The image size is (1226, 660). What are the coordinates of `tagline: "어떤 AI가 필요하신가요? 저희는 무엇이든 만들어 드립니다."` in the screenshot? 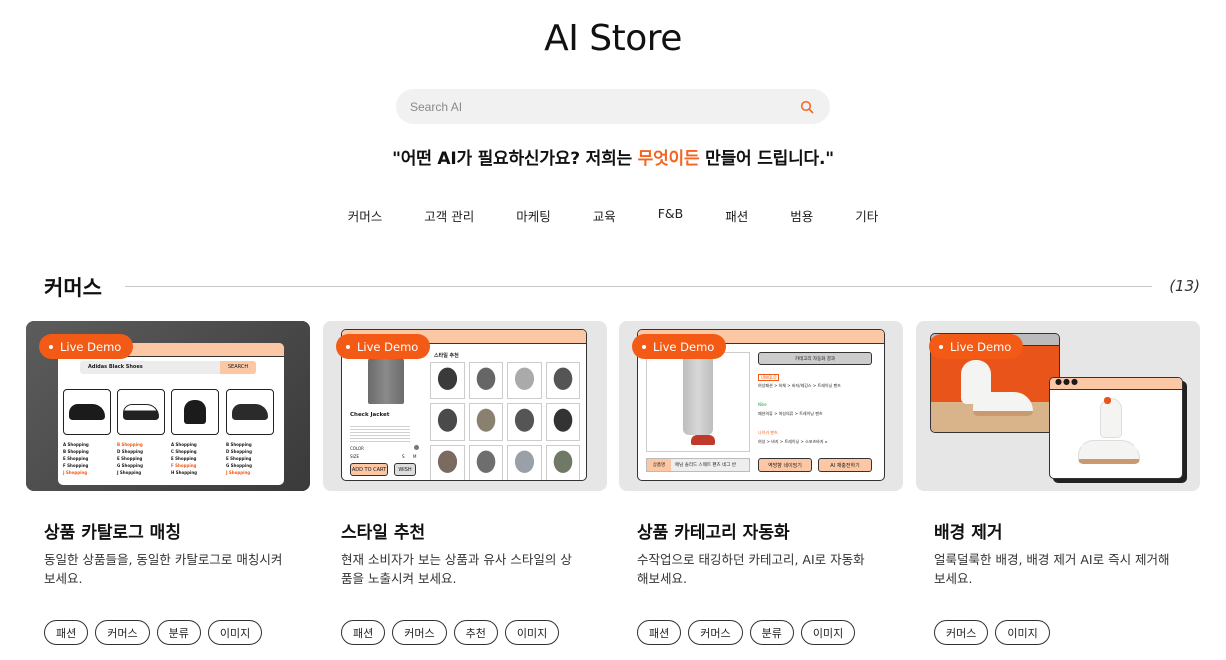 It's located at (613, 156).